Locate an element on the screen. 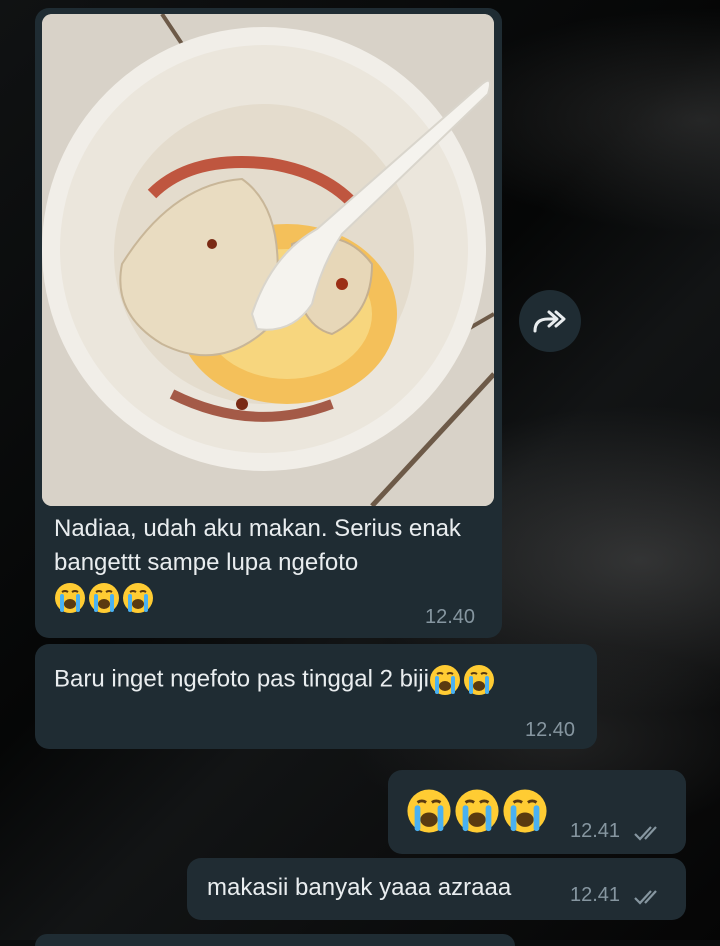  outgoing-message-bubble: makasii banyak yaaa azraaa 12.41 is located at coordinates (436, 889).